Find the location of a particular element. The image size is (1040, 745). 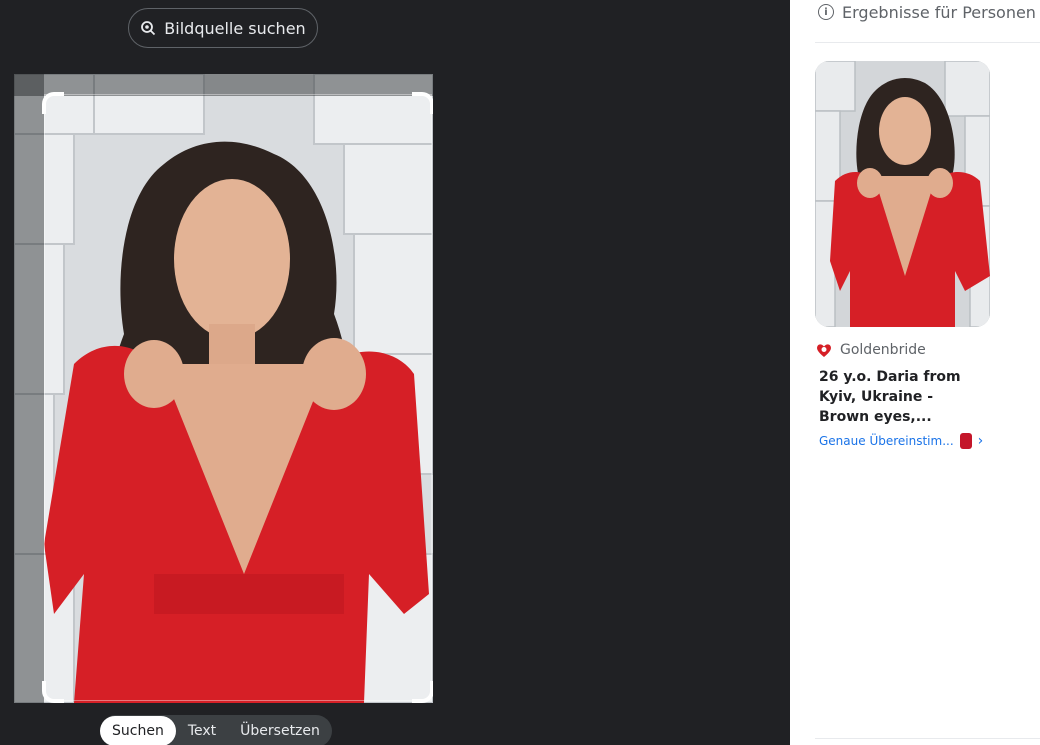

goldenbride-logo-icon is located at coordinates (824, 350).